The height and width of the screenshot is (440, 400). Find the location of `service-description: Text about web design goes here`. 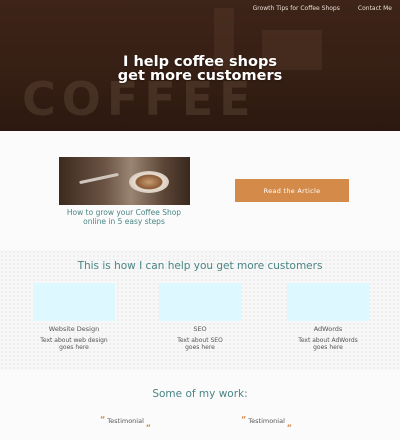

service-description: Text about web design goes here is located at coordinates (74, 344).